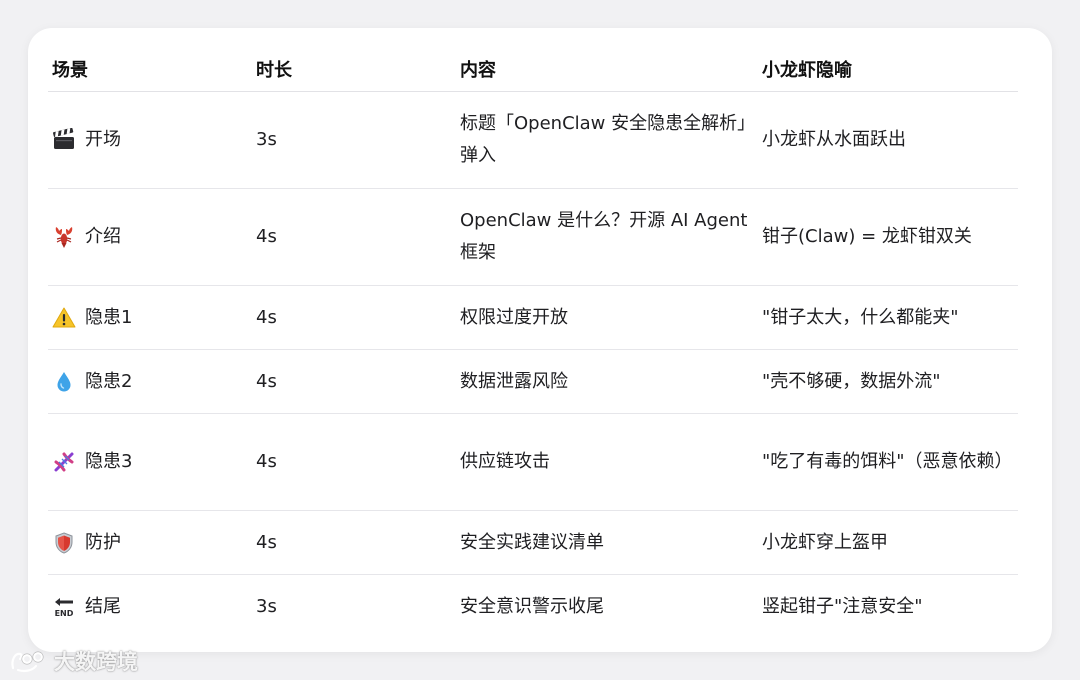 Image resolution: width=1080 pixels, height=680 pixels. What do you see at coordinates (103, 236) in the screenshot?
I see `scene-label: 介绍` at bounding box center [103, 236].